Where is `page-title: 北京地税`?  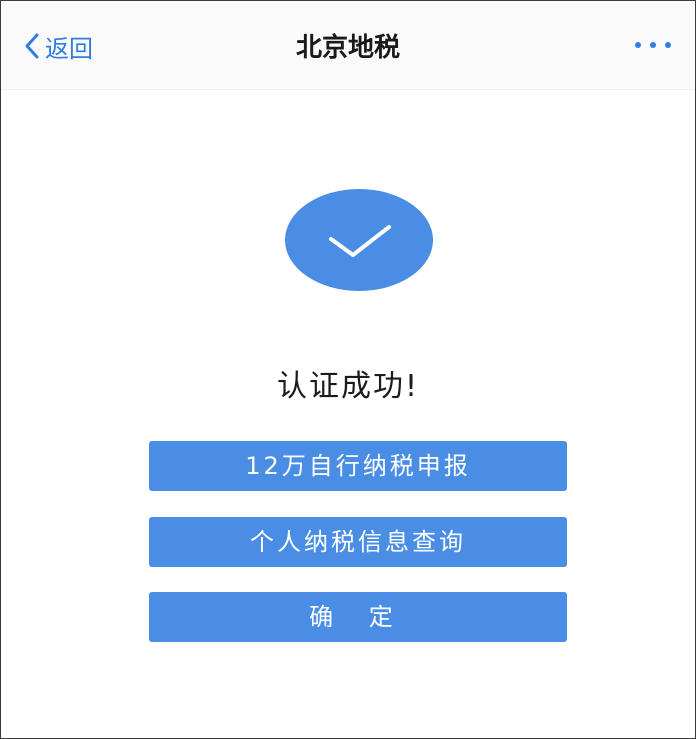 page-title: 北京地税 is located at coordinates (347, 48).